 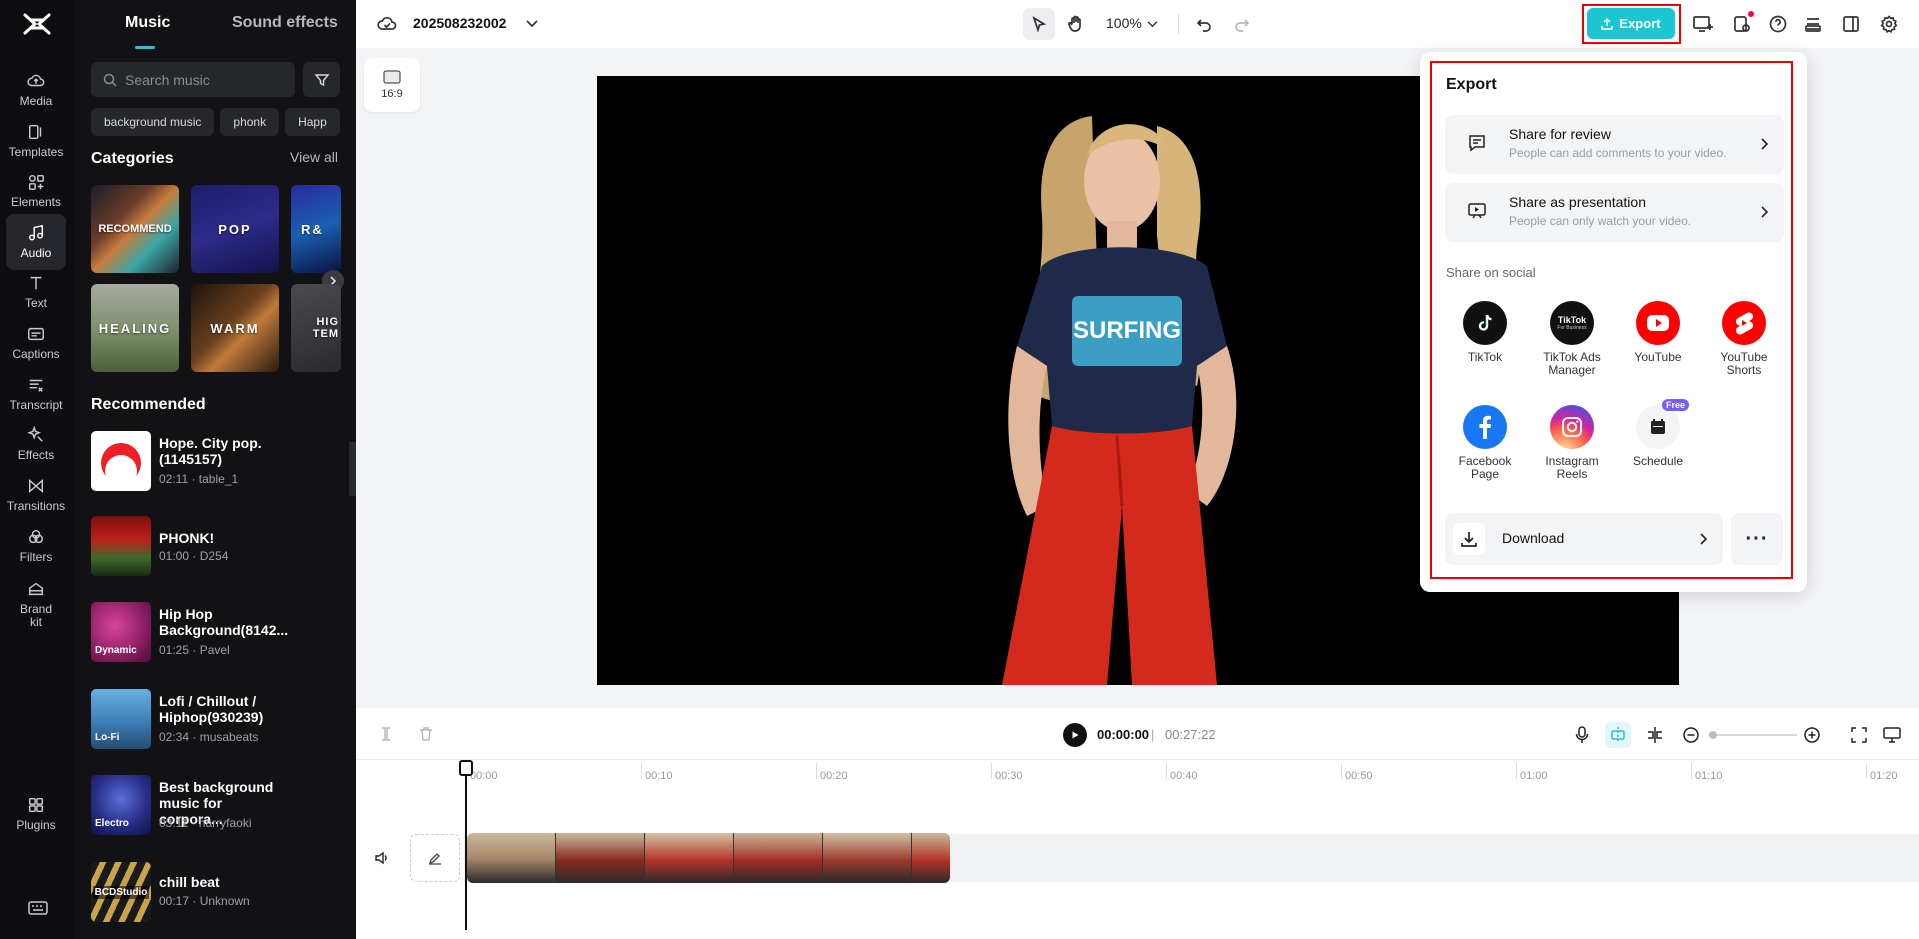 What do you see at coordinates (36, 191) in the screenshot?
I see `sidebar-item-elements: Elements` at bounding box center [36, 191].